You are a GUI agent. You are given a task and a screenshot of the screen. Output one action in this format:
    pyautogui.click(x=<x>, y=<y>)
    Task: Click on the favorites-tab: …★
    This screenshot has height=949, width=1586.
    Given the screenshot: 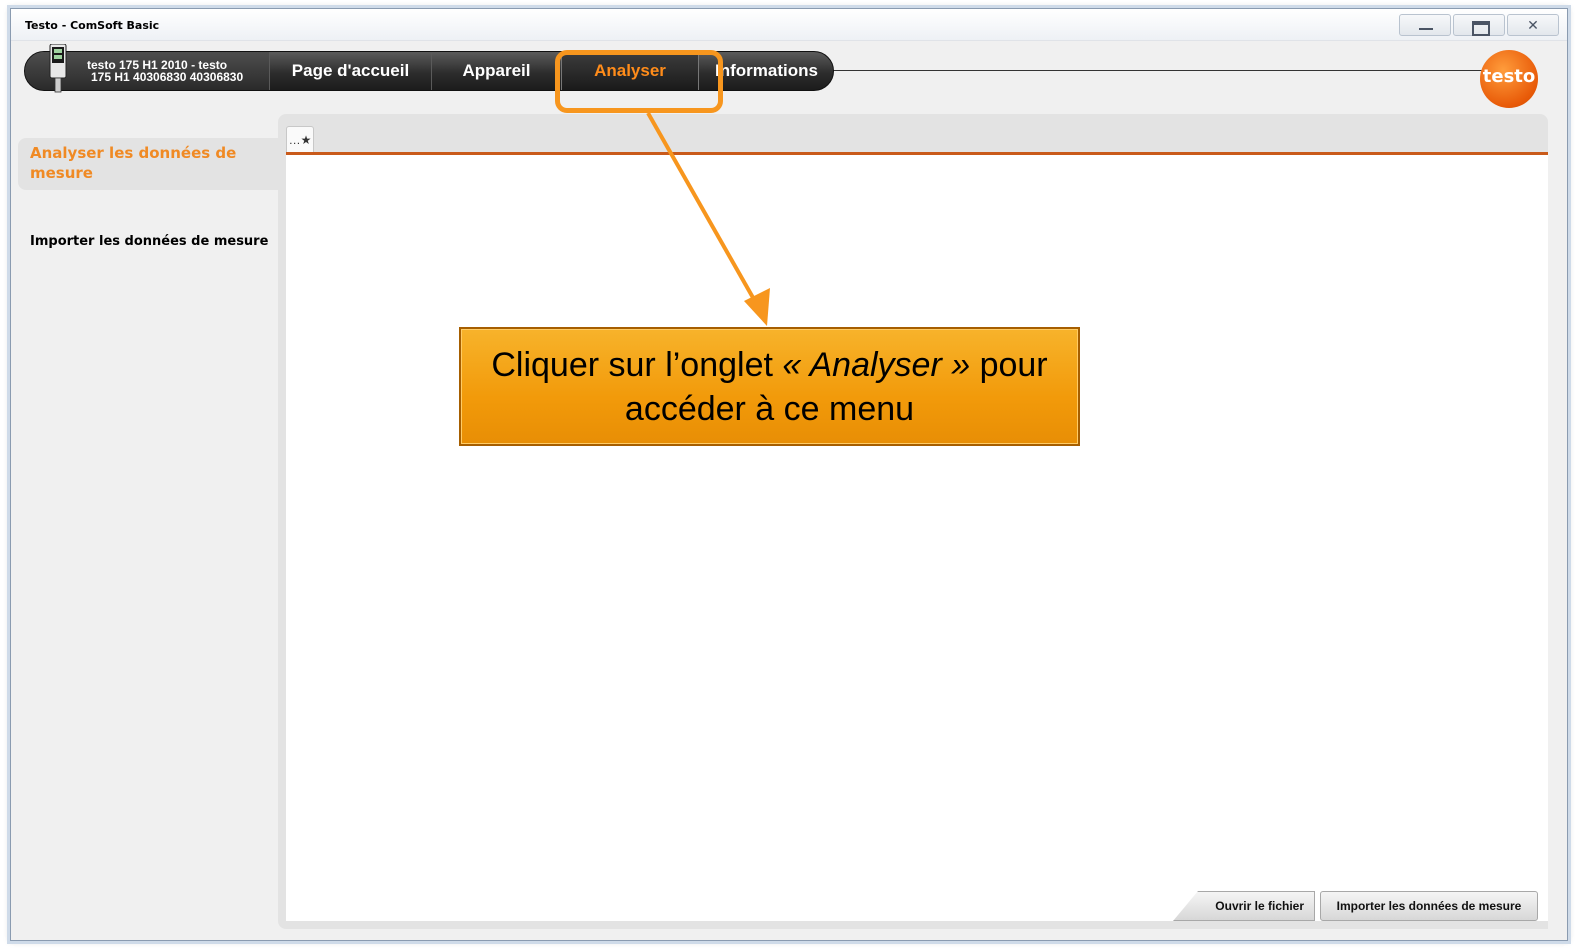 What is the action you would take?
    pyautogui.click(x=300, y=139)
    